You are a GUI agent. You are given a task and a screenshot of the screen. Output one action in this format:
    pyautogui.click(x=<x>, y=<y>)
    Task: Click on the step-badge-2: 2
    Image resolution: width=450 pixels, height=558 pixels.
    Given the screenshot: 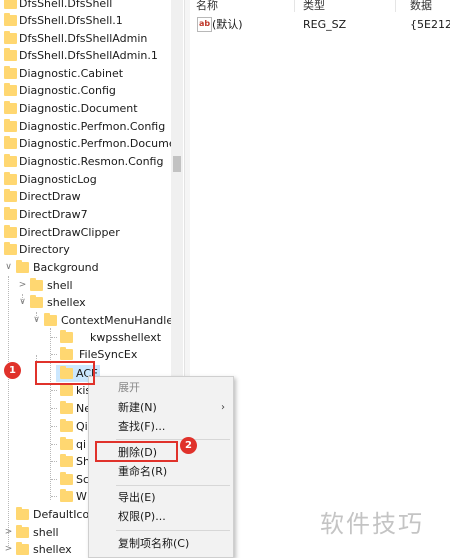 What is the action you would take?
    pyautogui.click(x=188, y=445)
    